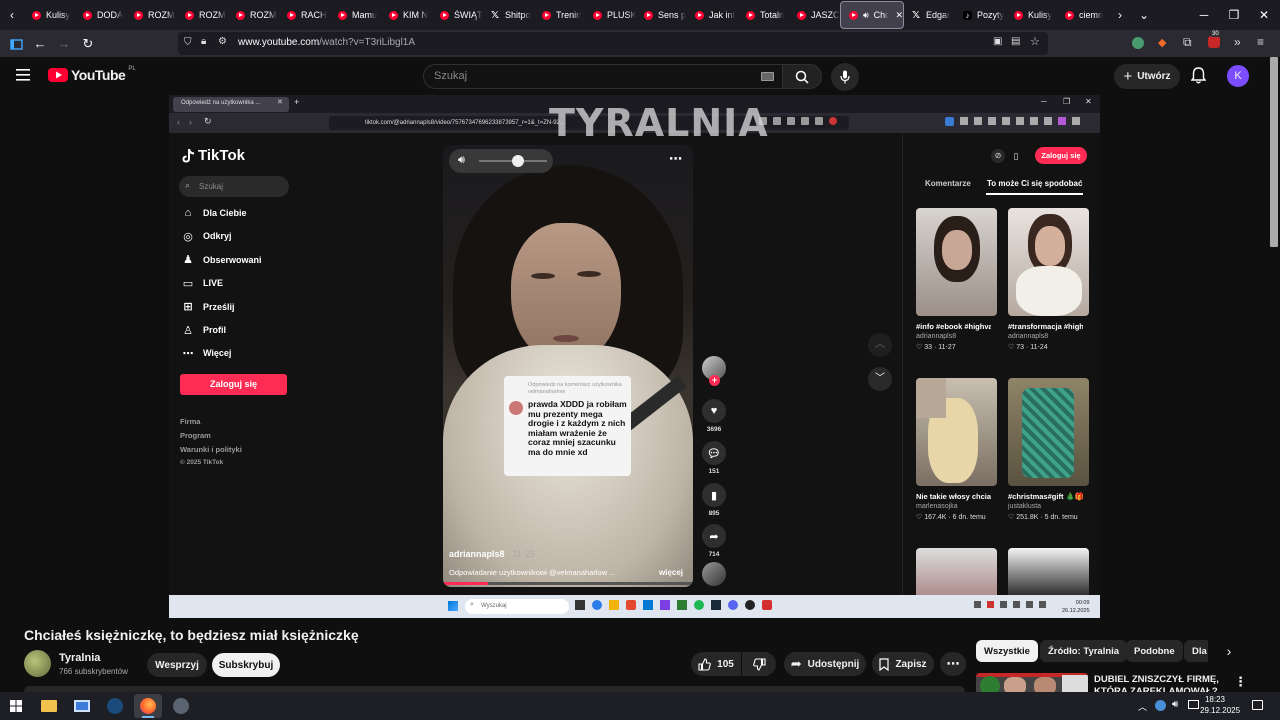 The width and height of the screenshot is (1280, 720). What do you see at coordinates (304, 15) in the screenshot?
I see `browser-tab: RACH` at bounding box center [304, 15].